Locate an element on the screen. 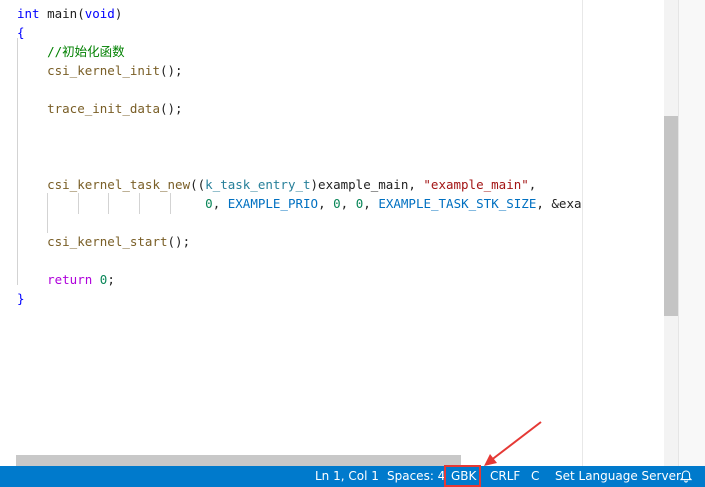 Image resolution: width=705 pixels, height=487 pixels. code-token: } is located at coordinates (21, 298).